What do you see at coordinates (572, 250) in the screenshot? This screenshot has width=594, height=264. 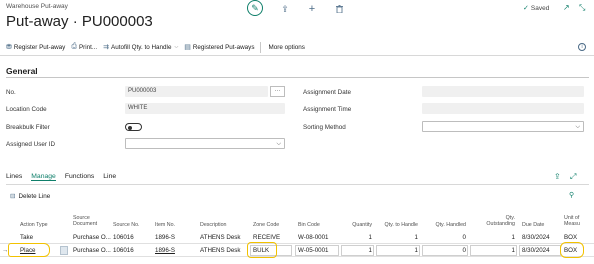 I see `highlight-annotation-box` at bounding box center [572, 250].